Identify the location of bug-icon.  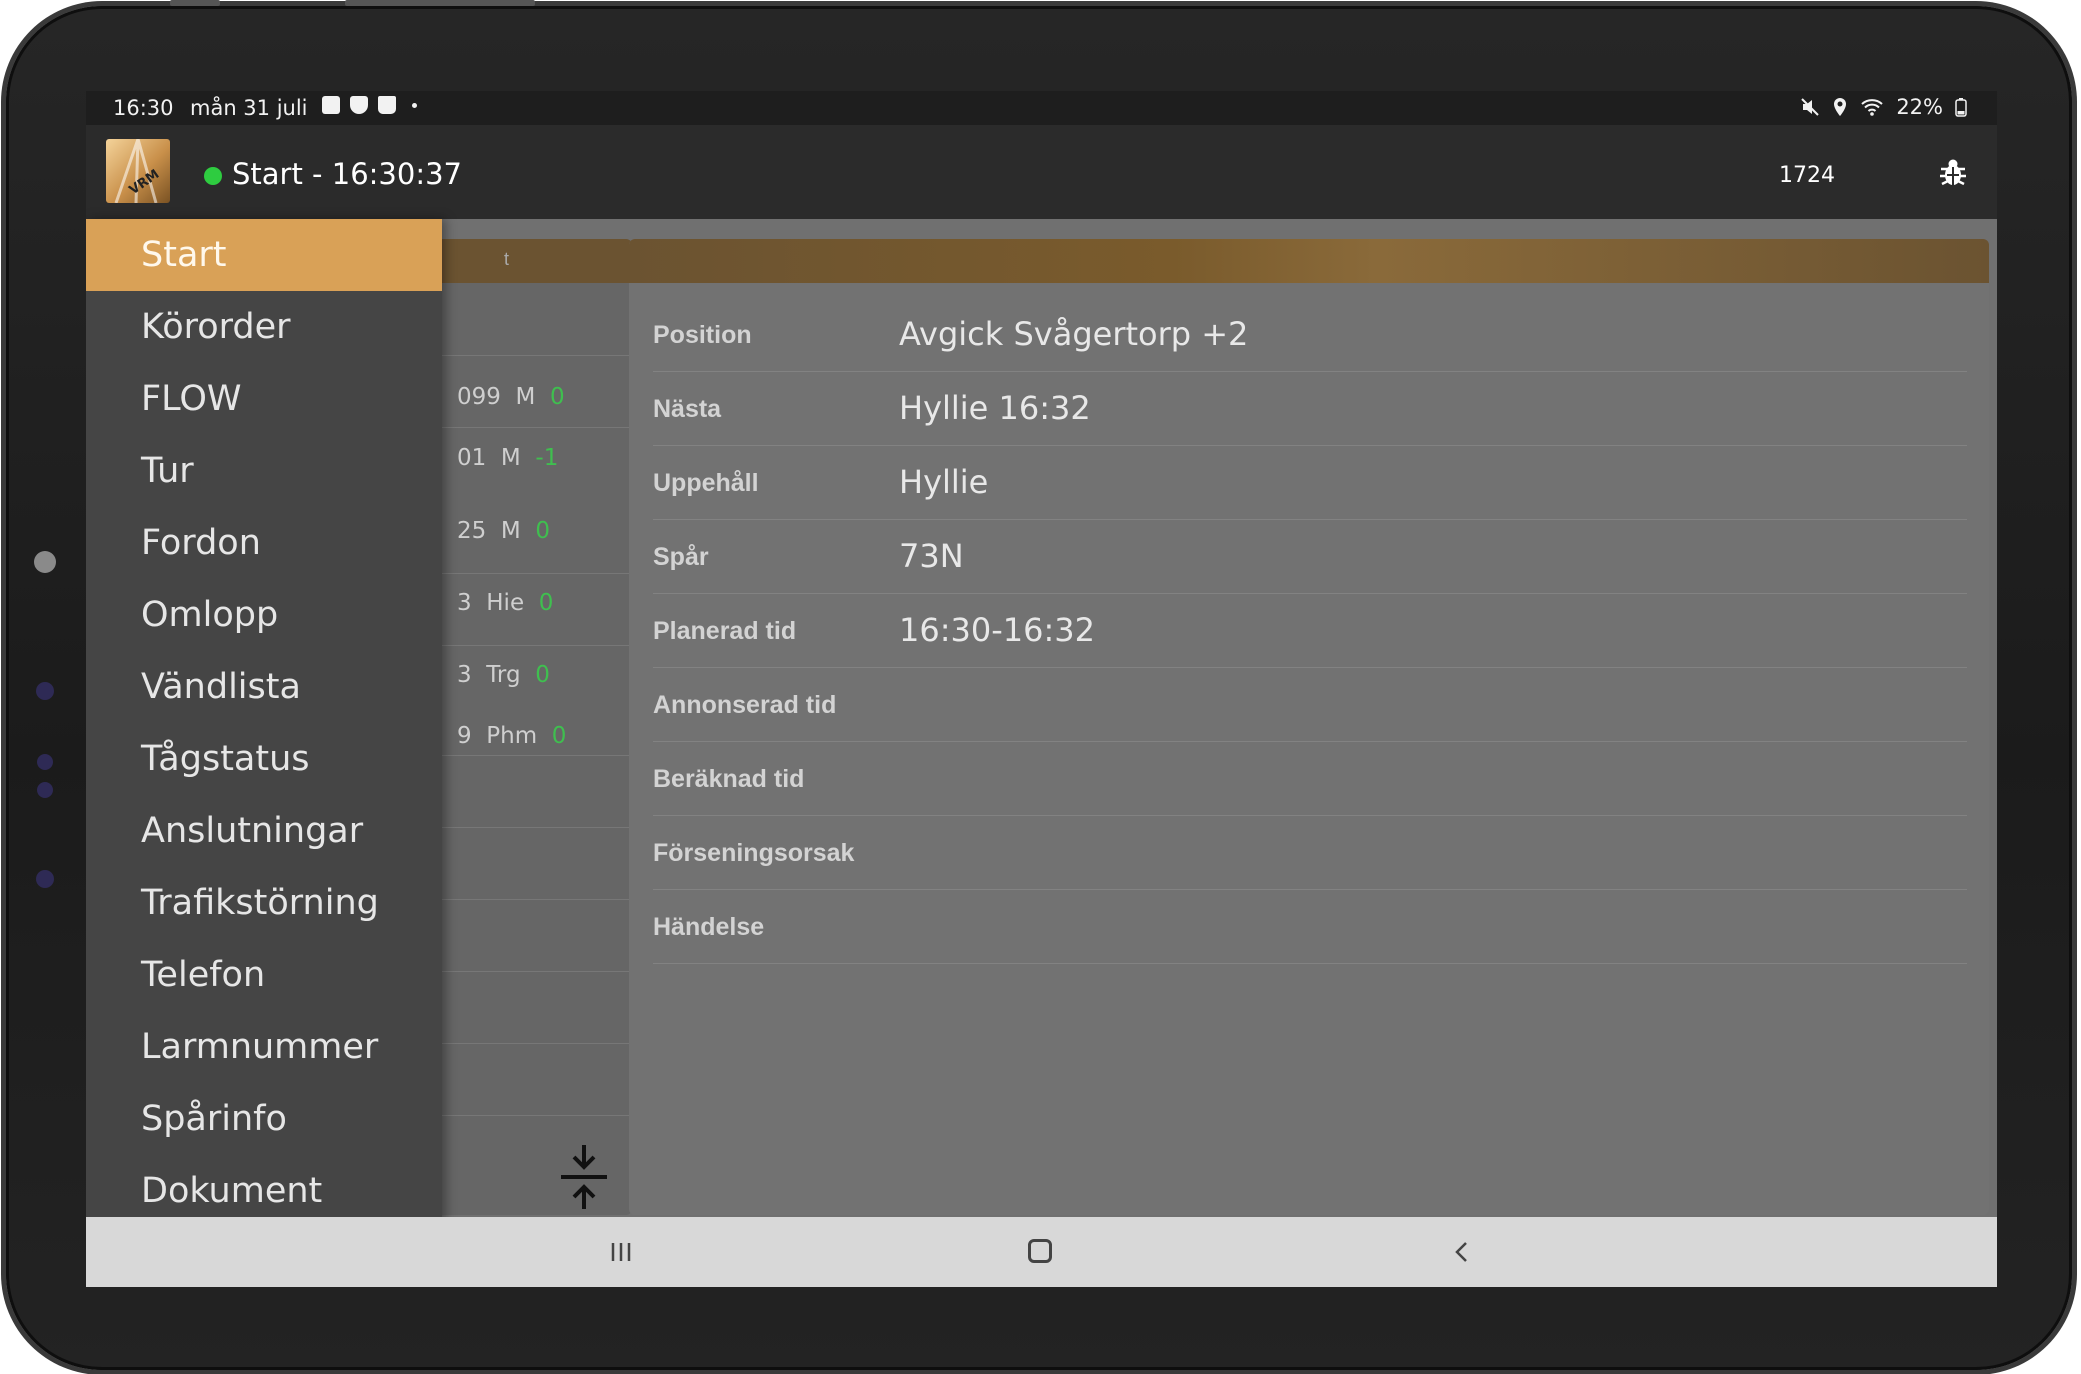
(1953, 173).